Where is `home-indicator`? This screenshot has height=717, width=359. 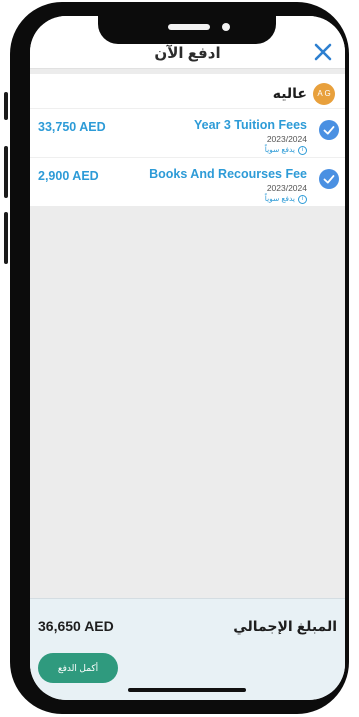 home-indicator is located at coordinates (187, 690).